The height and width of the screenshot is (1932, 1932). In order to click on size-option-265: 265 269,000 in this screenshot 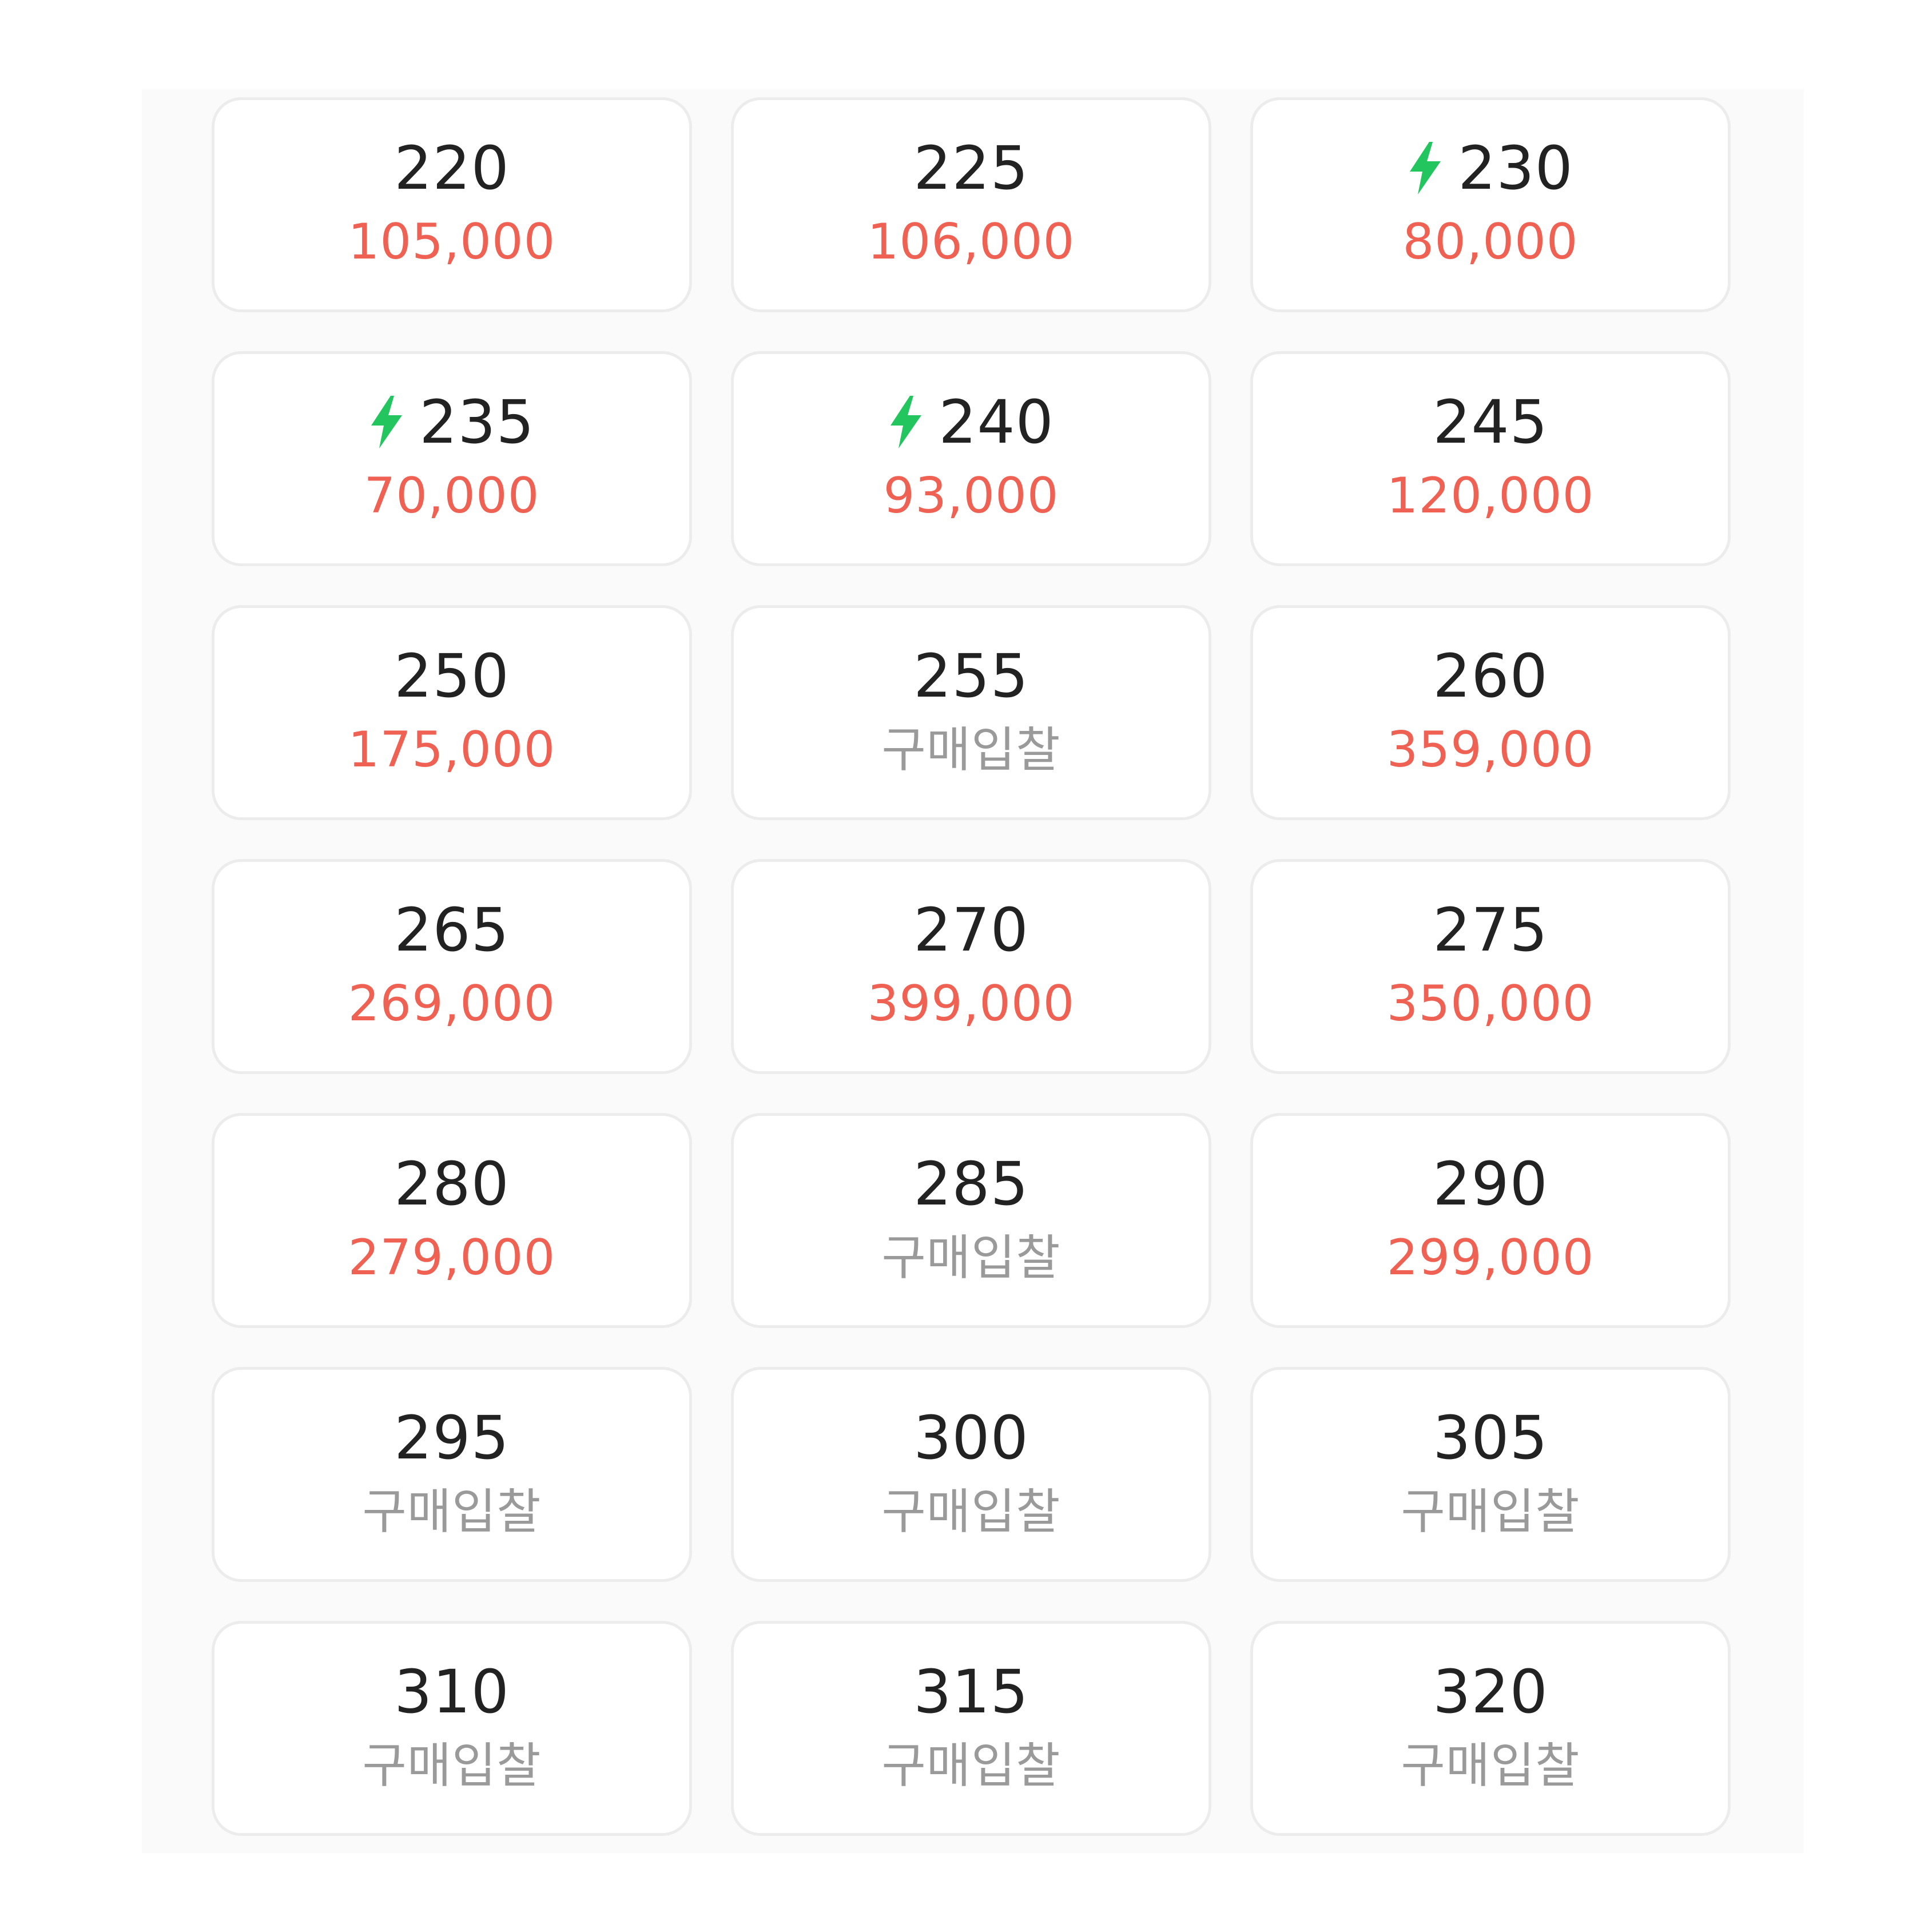, I will do `click(452, 967)`.